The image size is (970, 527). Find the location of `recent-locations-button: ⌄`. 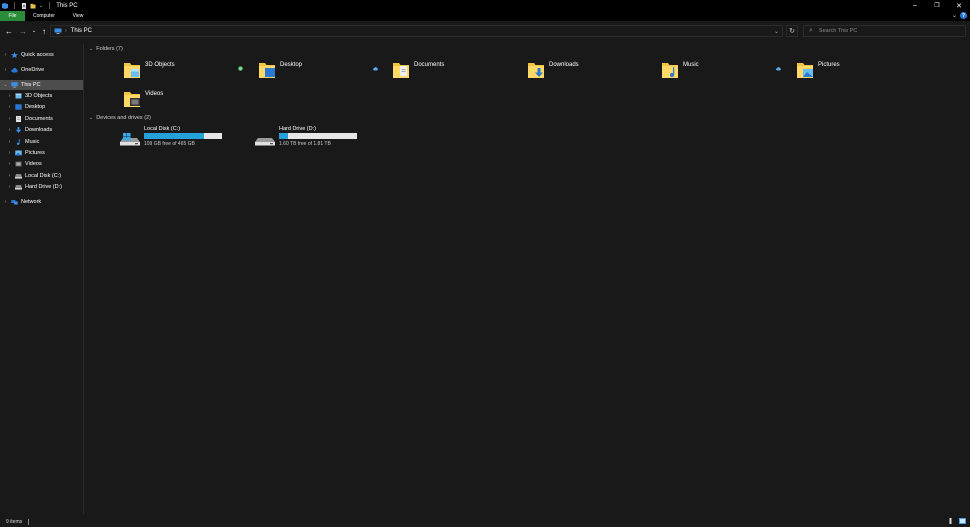

recent-locations-button: ⌄ is located at coordinates (34, 31).